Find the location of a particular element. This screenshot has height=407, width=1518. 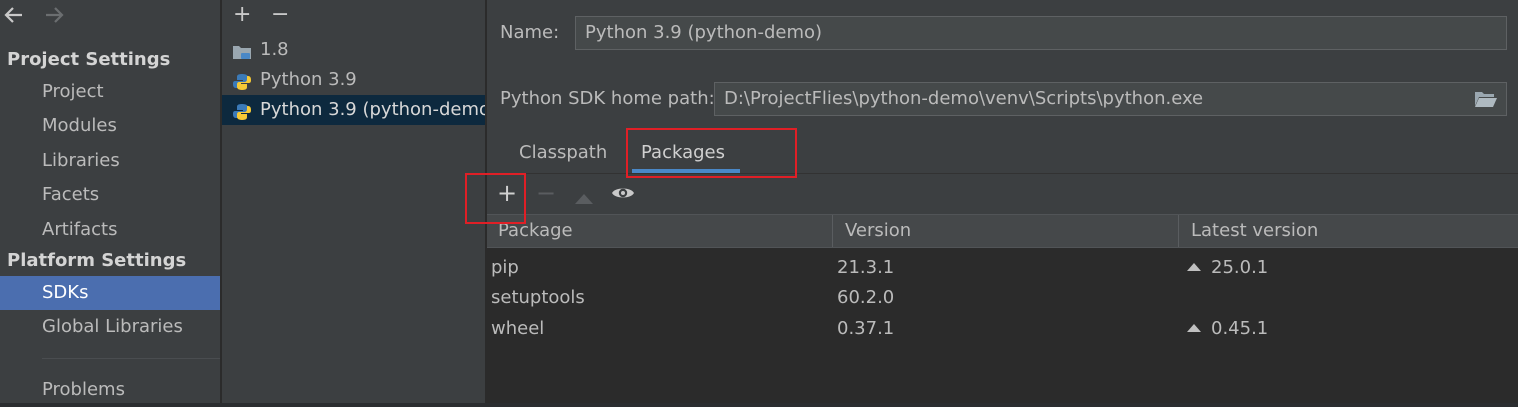

remove-sdk-button: − is located at coordinates (280, 15).